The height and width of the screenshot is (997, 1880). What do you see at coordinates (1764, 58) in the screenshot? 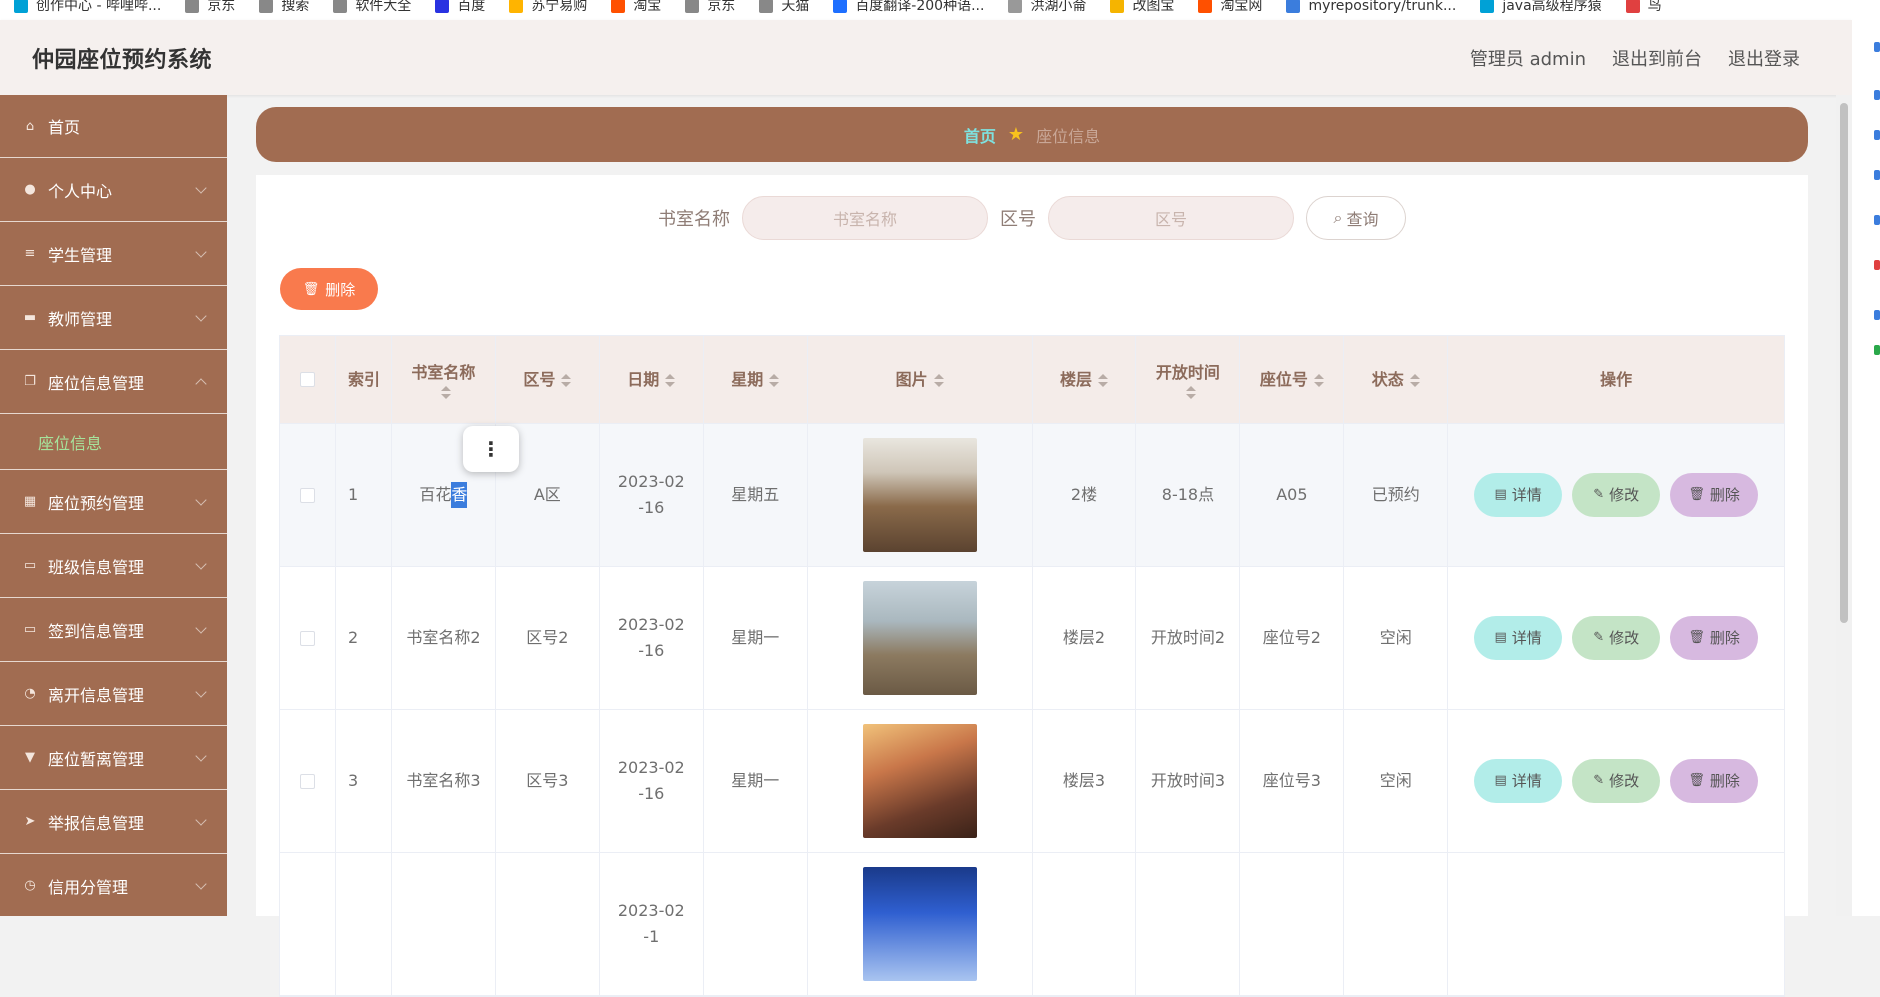
I see `logout-link: 退出登录` at bounding box center [1764, 58].